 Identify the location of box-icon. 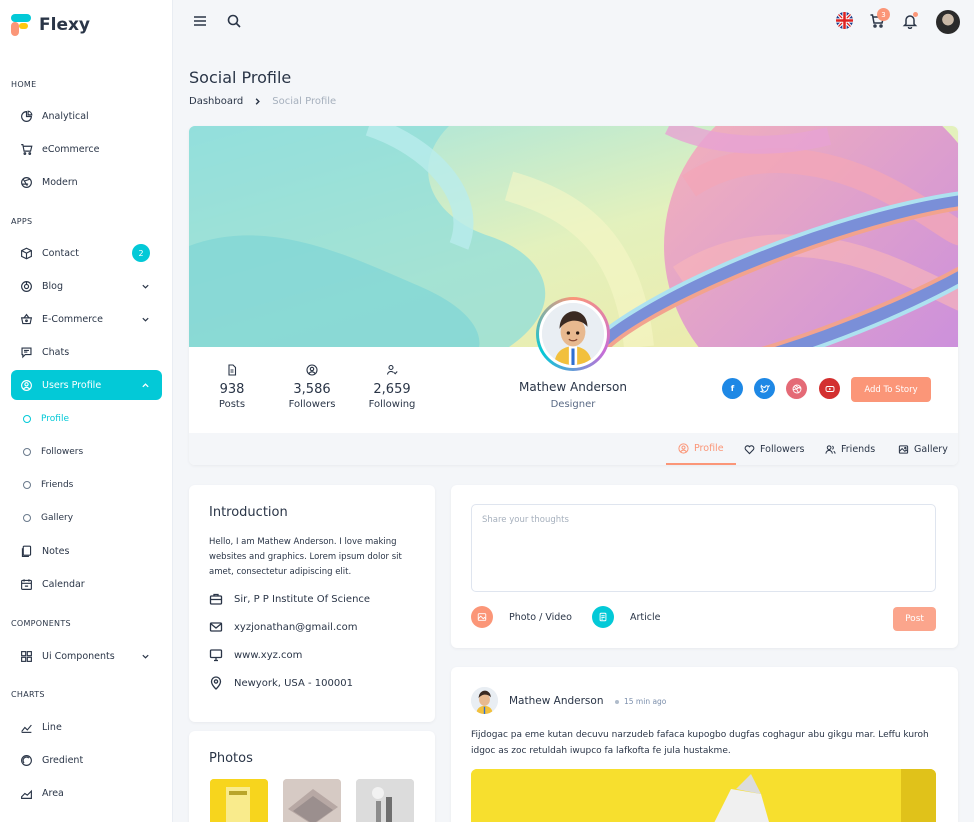
(26, 253).